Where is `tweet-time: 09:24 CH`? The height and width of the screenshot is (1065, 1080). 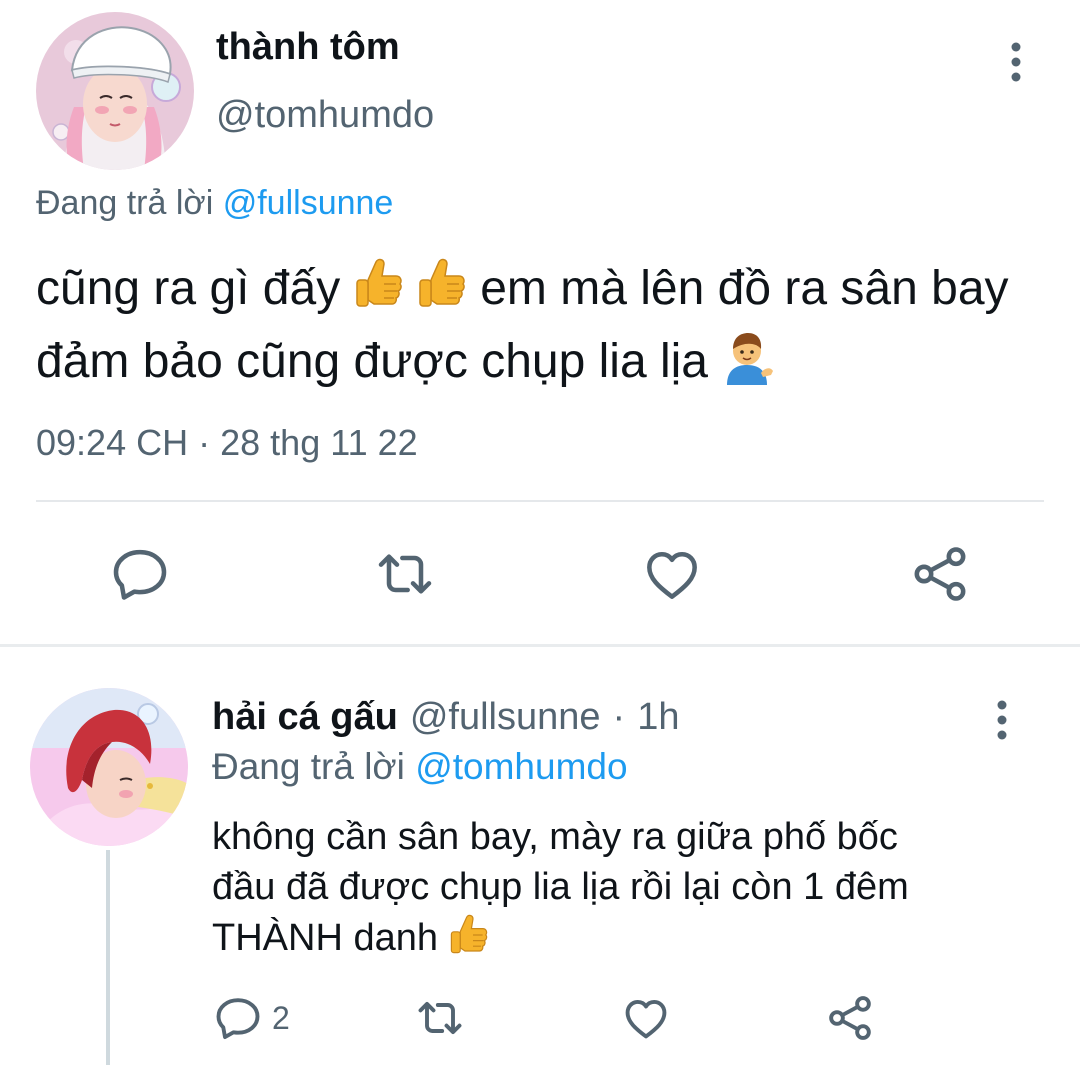
tweet-time: 09:24 CH is located at coordinates (112, 442).